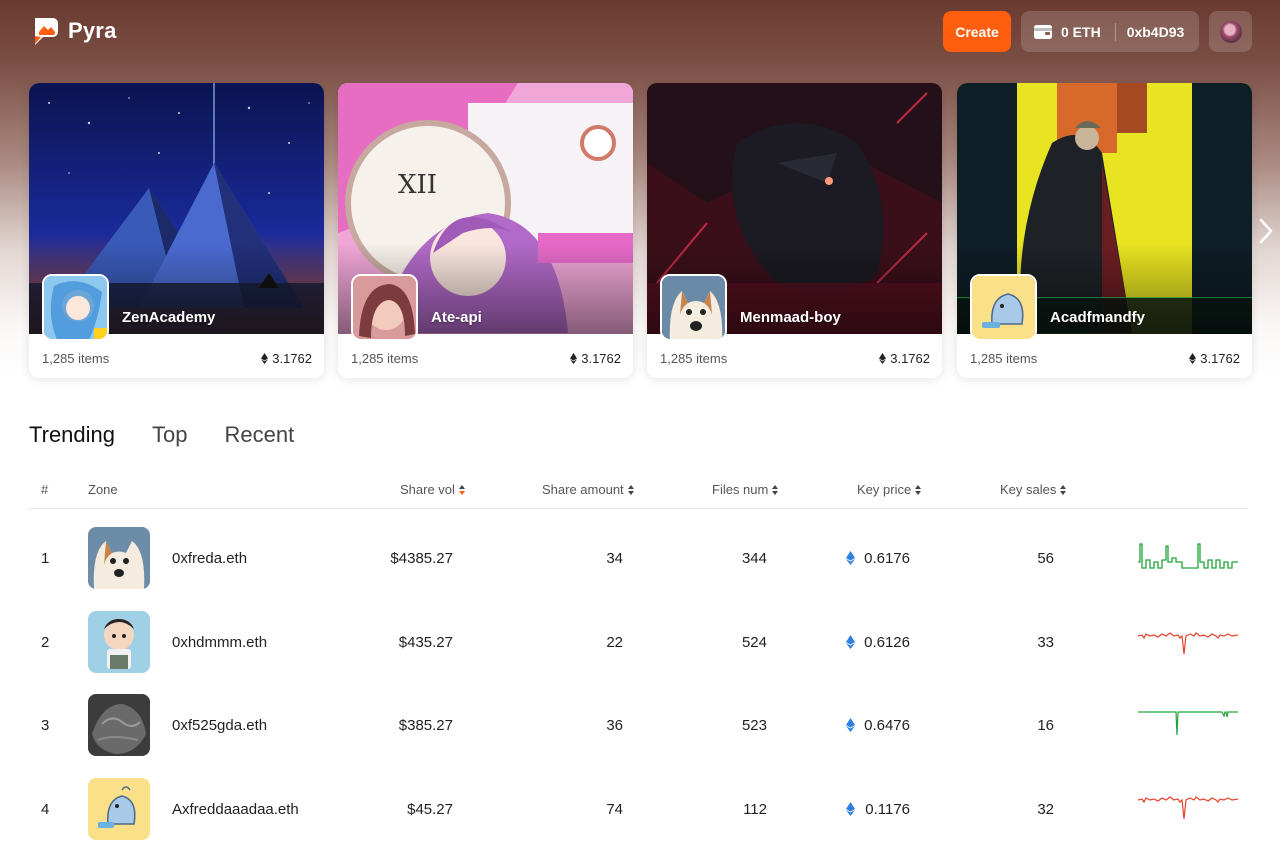  I want to click on profile-button, so click(1230, 31).